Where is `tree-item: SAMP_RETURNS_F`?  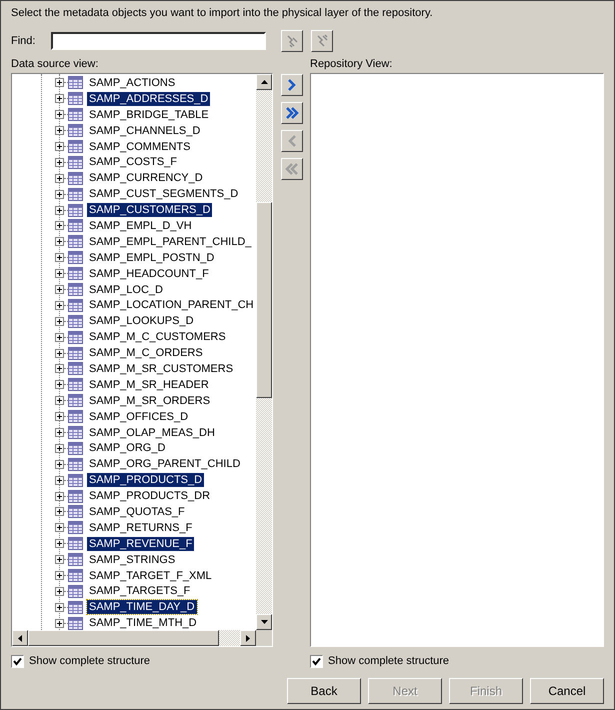
tree-item: SAMP_RETURNS_F is located at coordinates (140, 527).